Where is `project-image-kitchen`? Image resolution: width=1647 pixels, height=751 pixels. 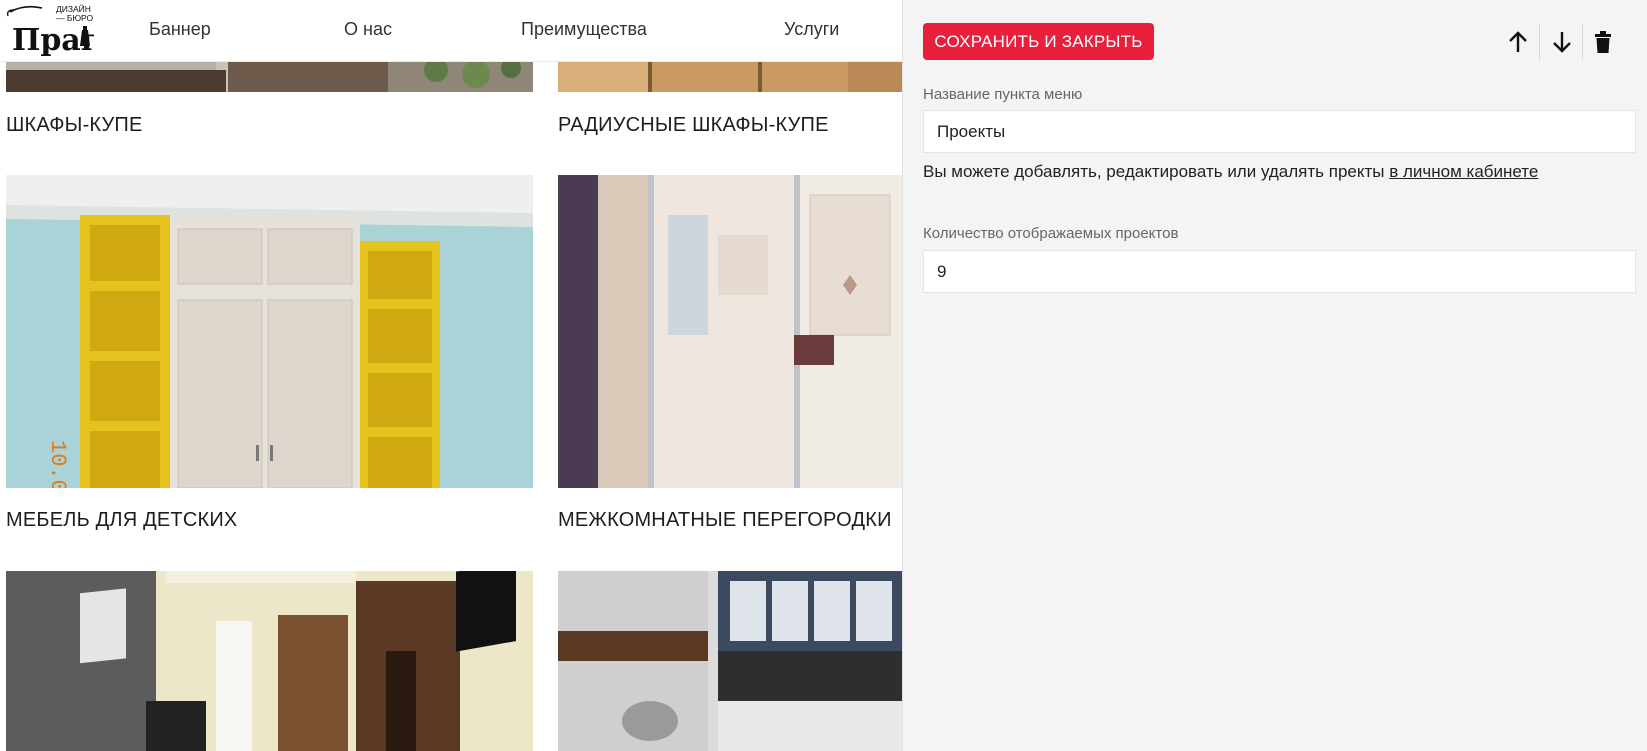
project-image-kitchen is located at coordinates (730, 661).